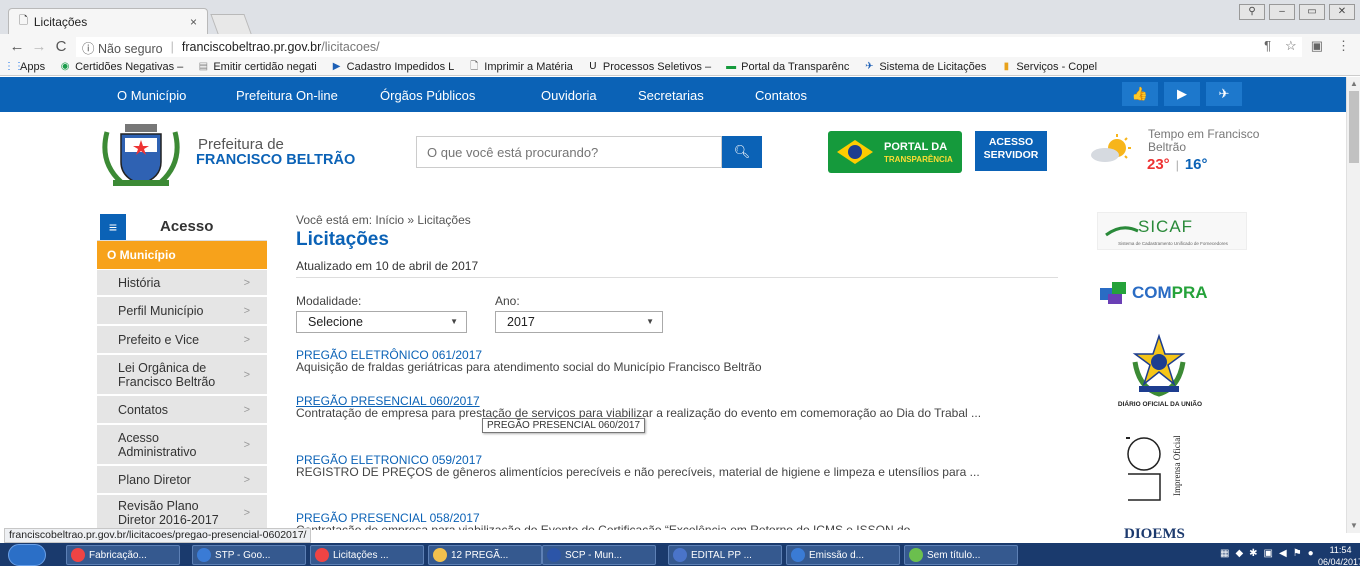  What do you see at coordinates (1339, 556) in the screenshot?
I see `taskbar-clock: 11:54 06/04/2017` at bounding box center [1339, 556].